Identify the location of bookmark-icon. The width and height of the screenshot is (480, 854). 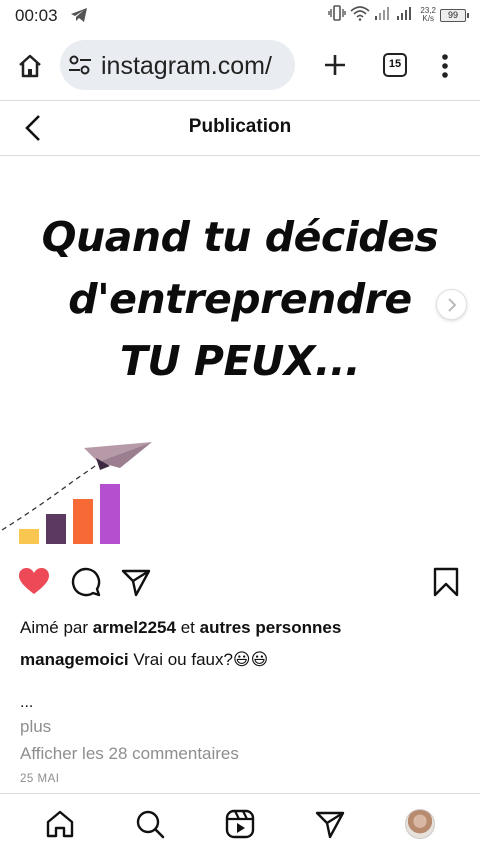
(446, 582).